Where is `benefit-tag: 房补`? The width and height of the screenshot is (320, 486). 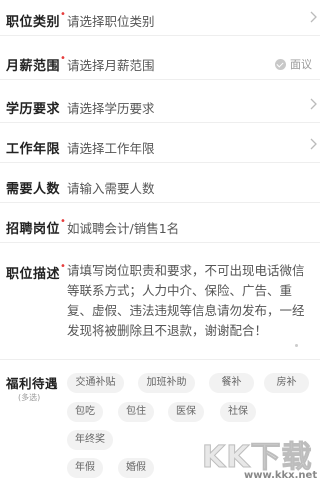
benefit-tag: 房补 is located at coordinates (286, 383).